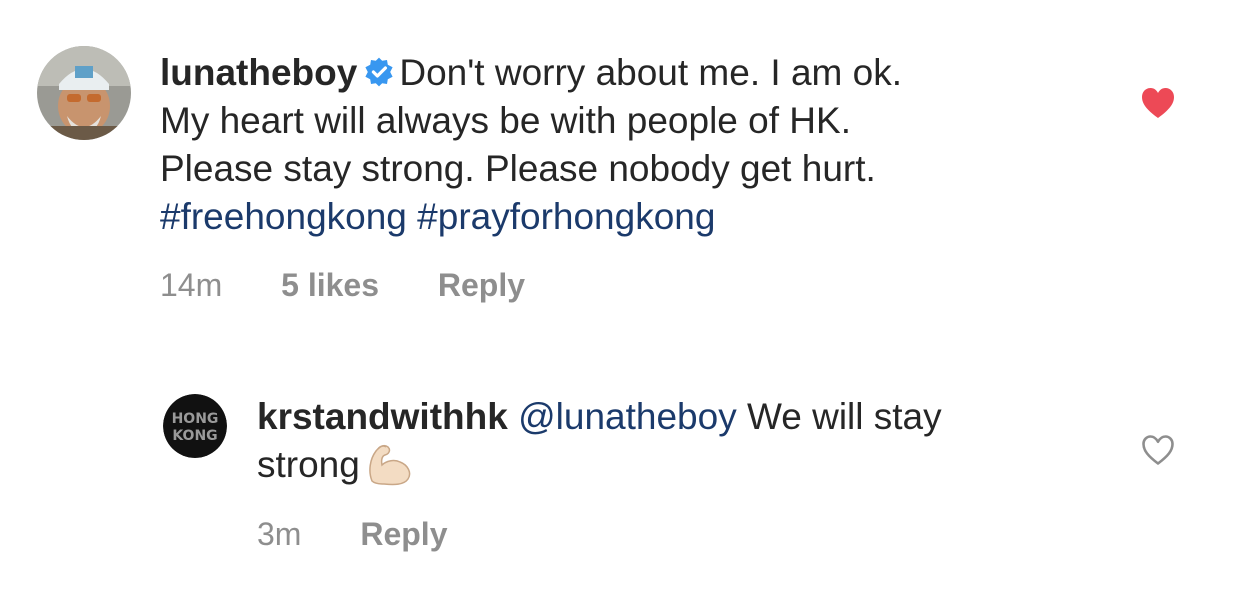  Describe the element at coordinates (283, 216) in the screenshot. I see `hashtag-link: #freehongkong` at that location.